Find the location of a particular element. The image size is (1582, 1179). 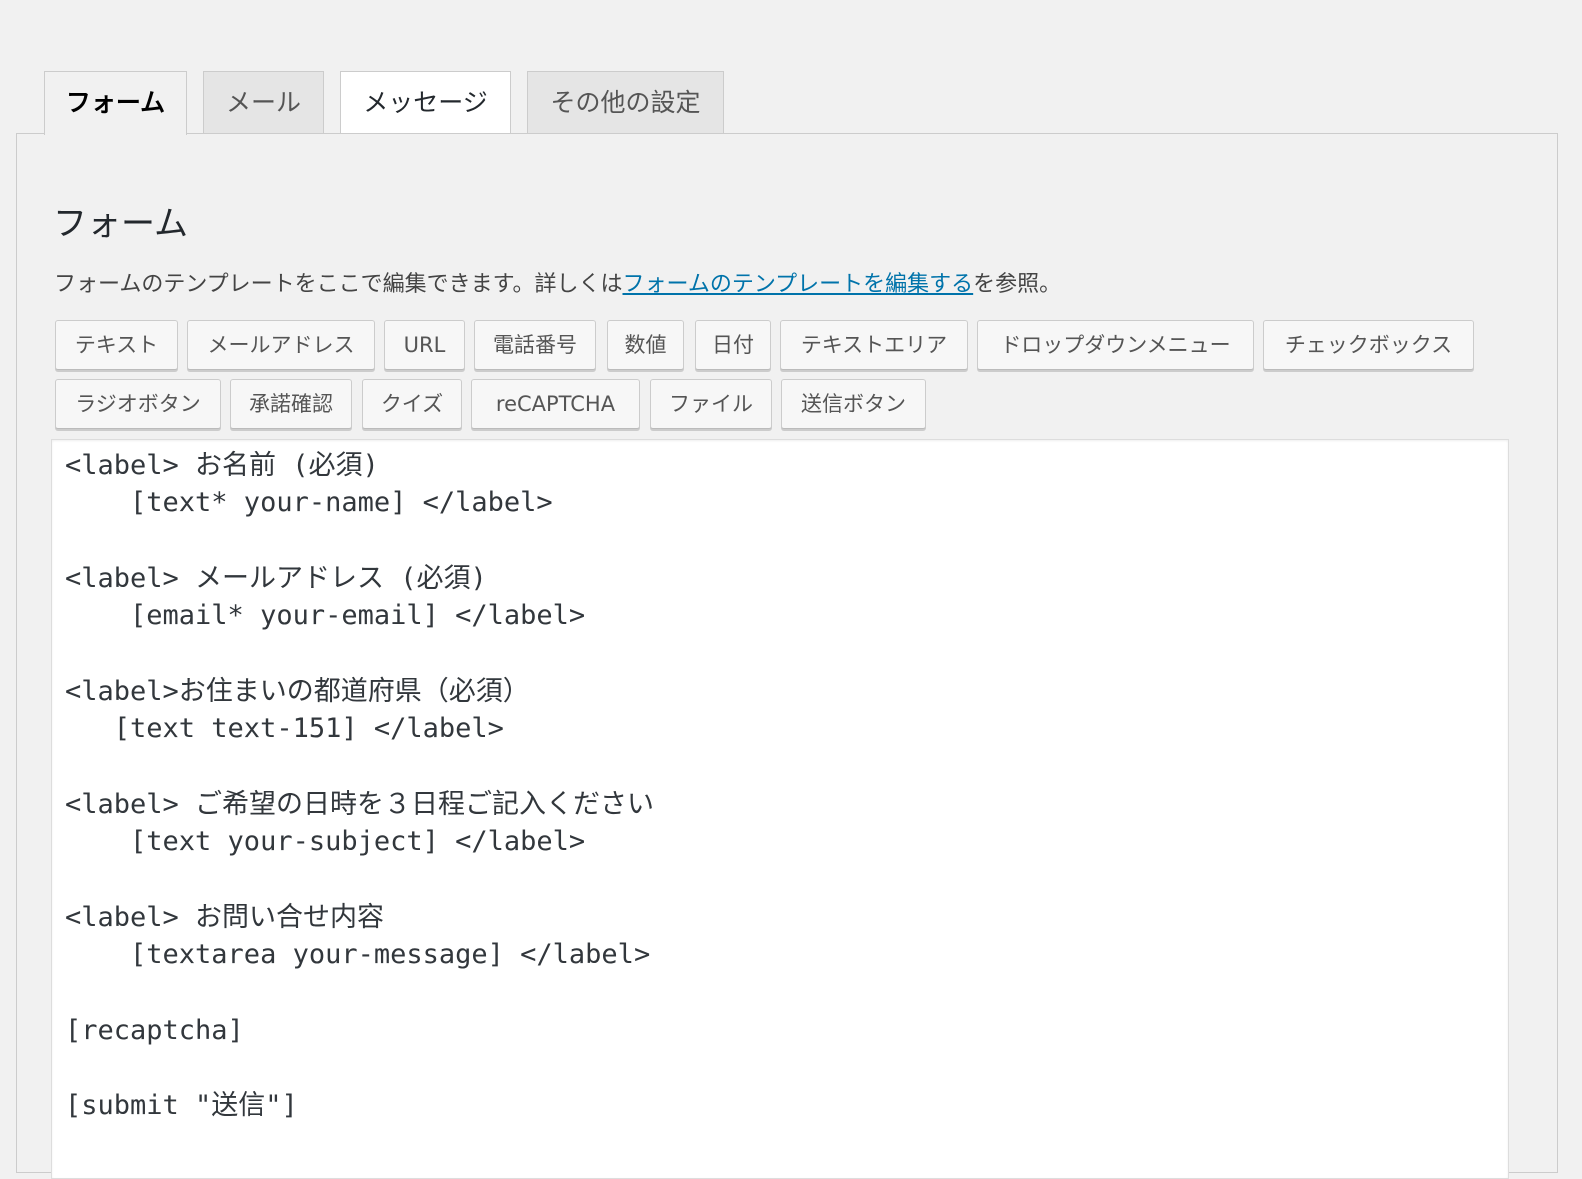

code-line: [submit "送信"] is located at coordinates (181, 1105).